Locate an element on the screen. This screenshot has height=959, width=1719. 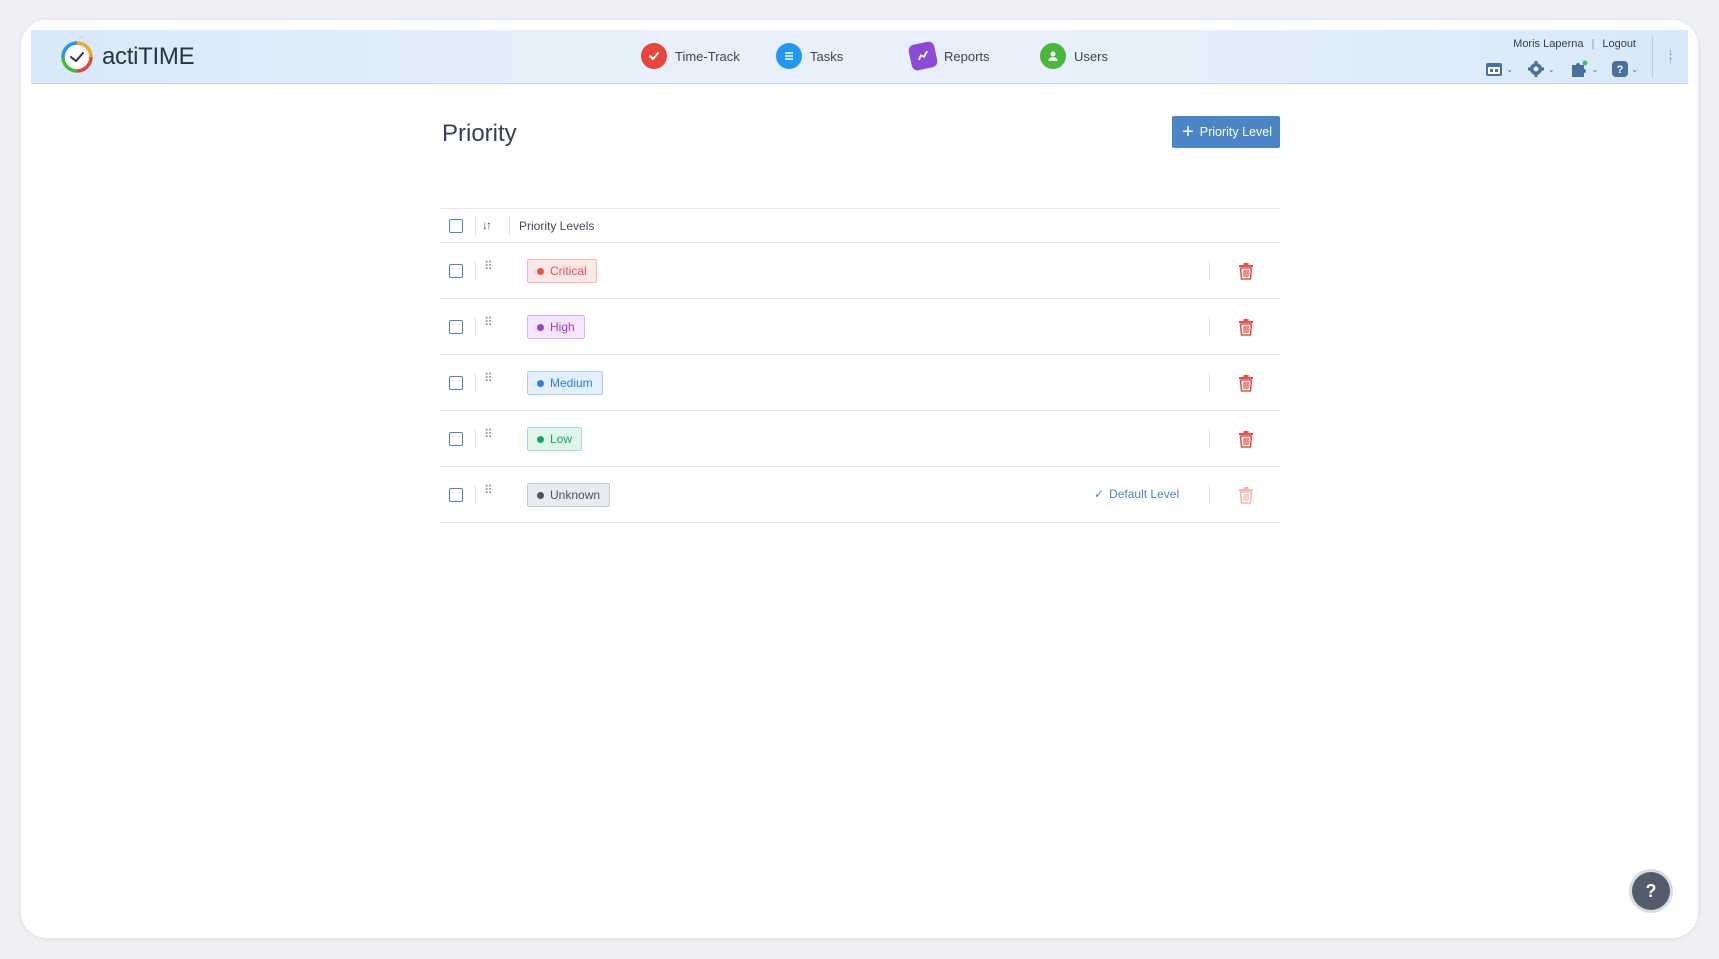
nav-users: Users is located at coordinates (1074, 56).